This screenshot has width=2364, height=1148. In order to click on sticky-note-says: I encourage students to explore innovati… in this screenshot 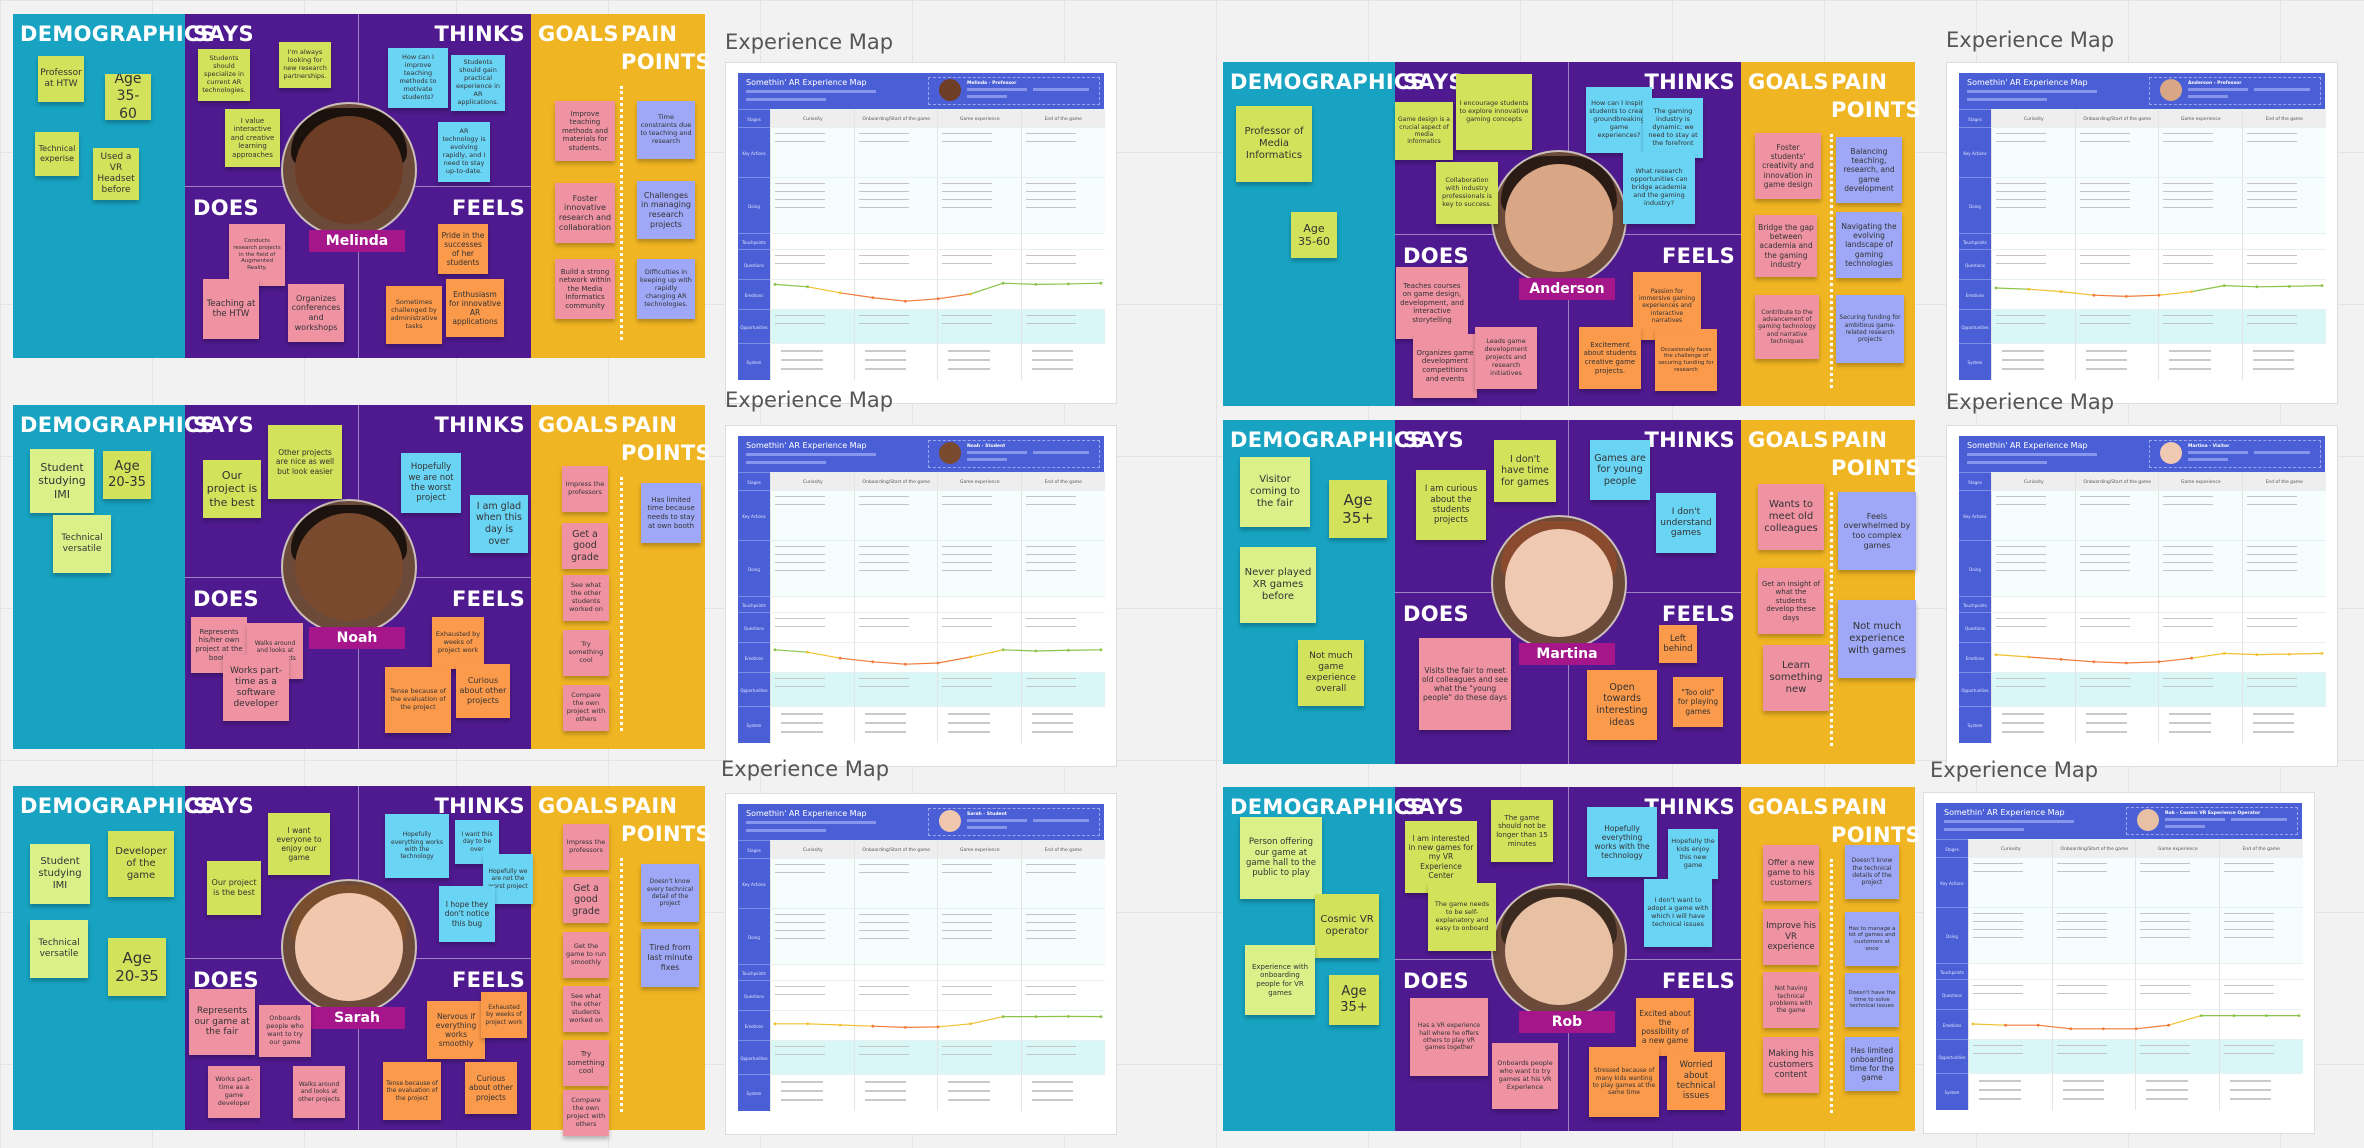, I will do `click(1494, 112)`.